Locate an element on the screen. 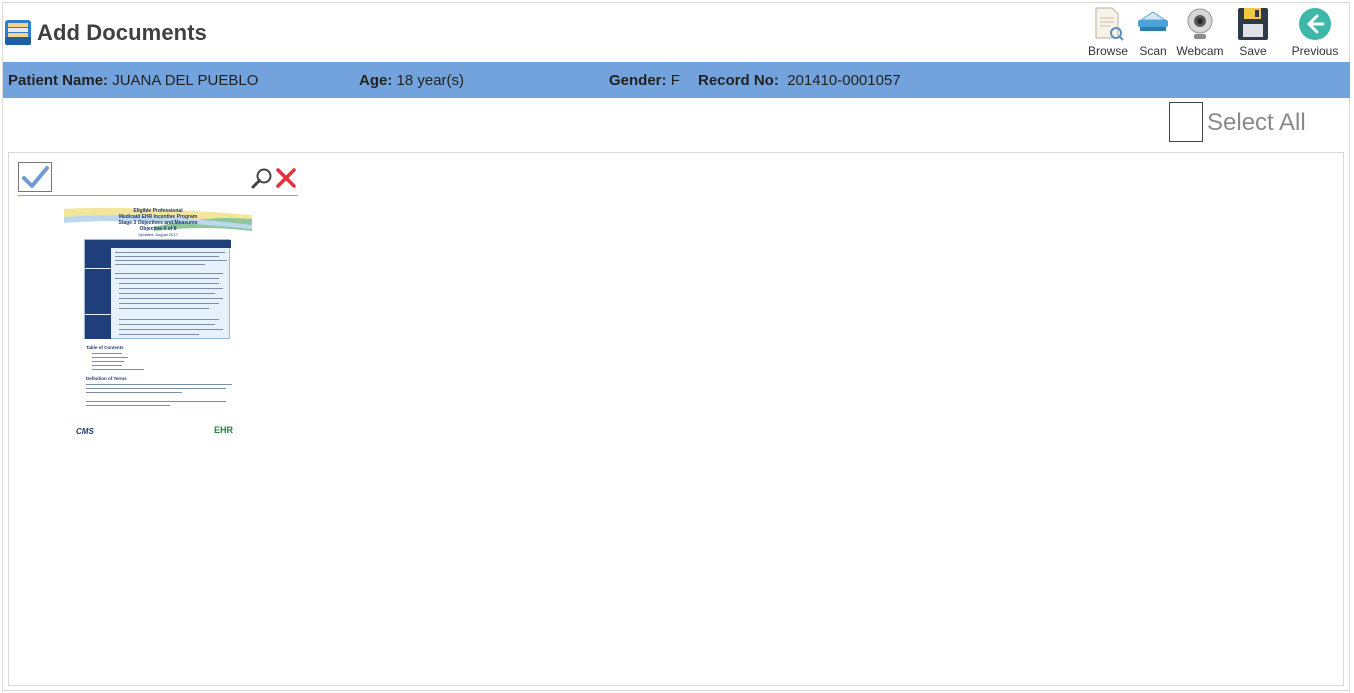 Image resolution: width=1354 pixels, height=693 pixels. patient-age: Age: 18 year(s) is located at coordinates (411, 80).